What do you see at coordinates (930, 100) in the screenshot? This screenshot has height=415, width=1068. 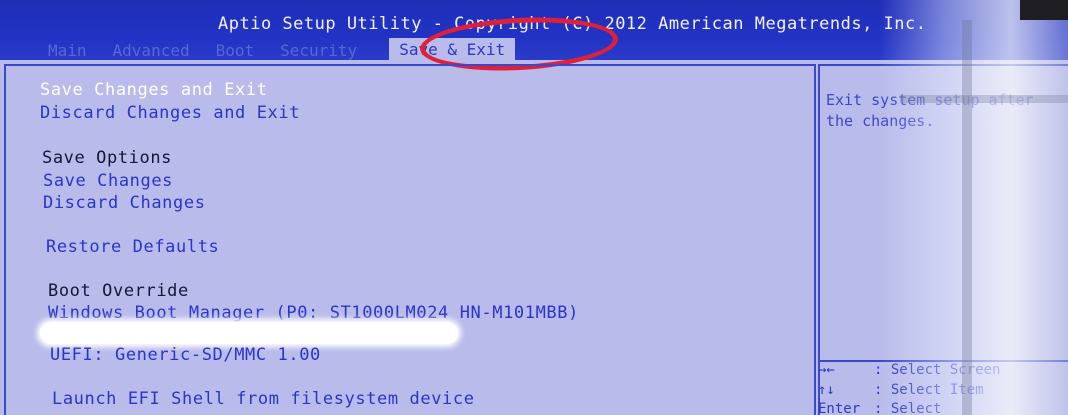 I see `help-text-line-1: Exit system setup after` at bounding box center [930, 100].